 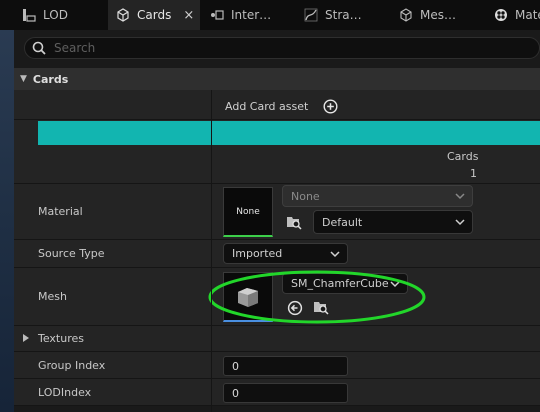 I want to click on tab-cards: Cards ×, so click(x=154, y=15).